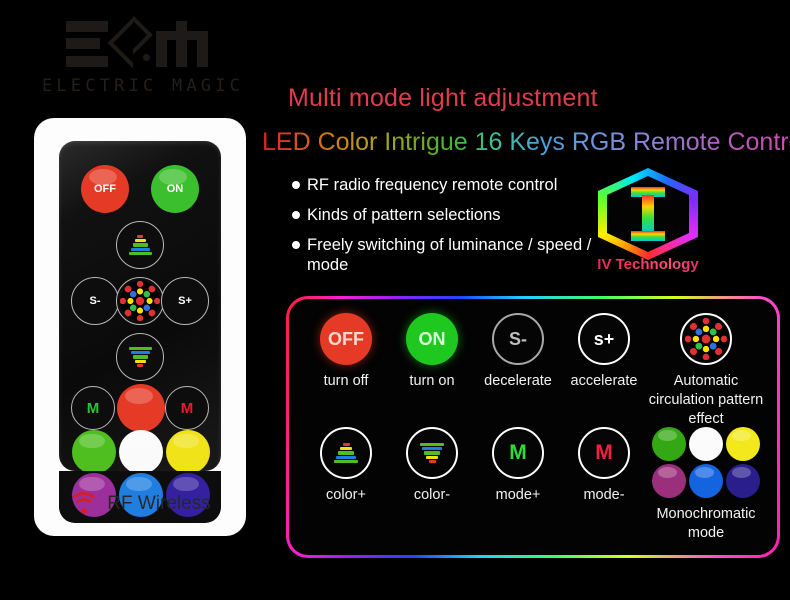 Image resolution: width=790 pixels, height=600 pixels. I want to click on legend-item-accelerate: s+ accelerate, so click(604, 352).